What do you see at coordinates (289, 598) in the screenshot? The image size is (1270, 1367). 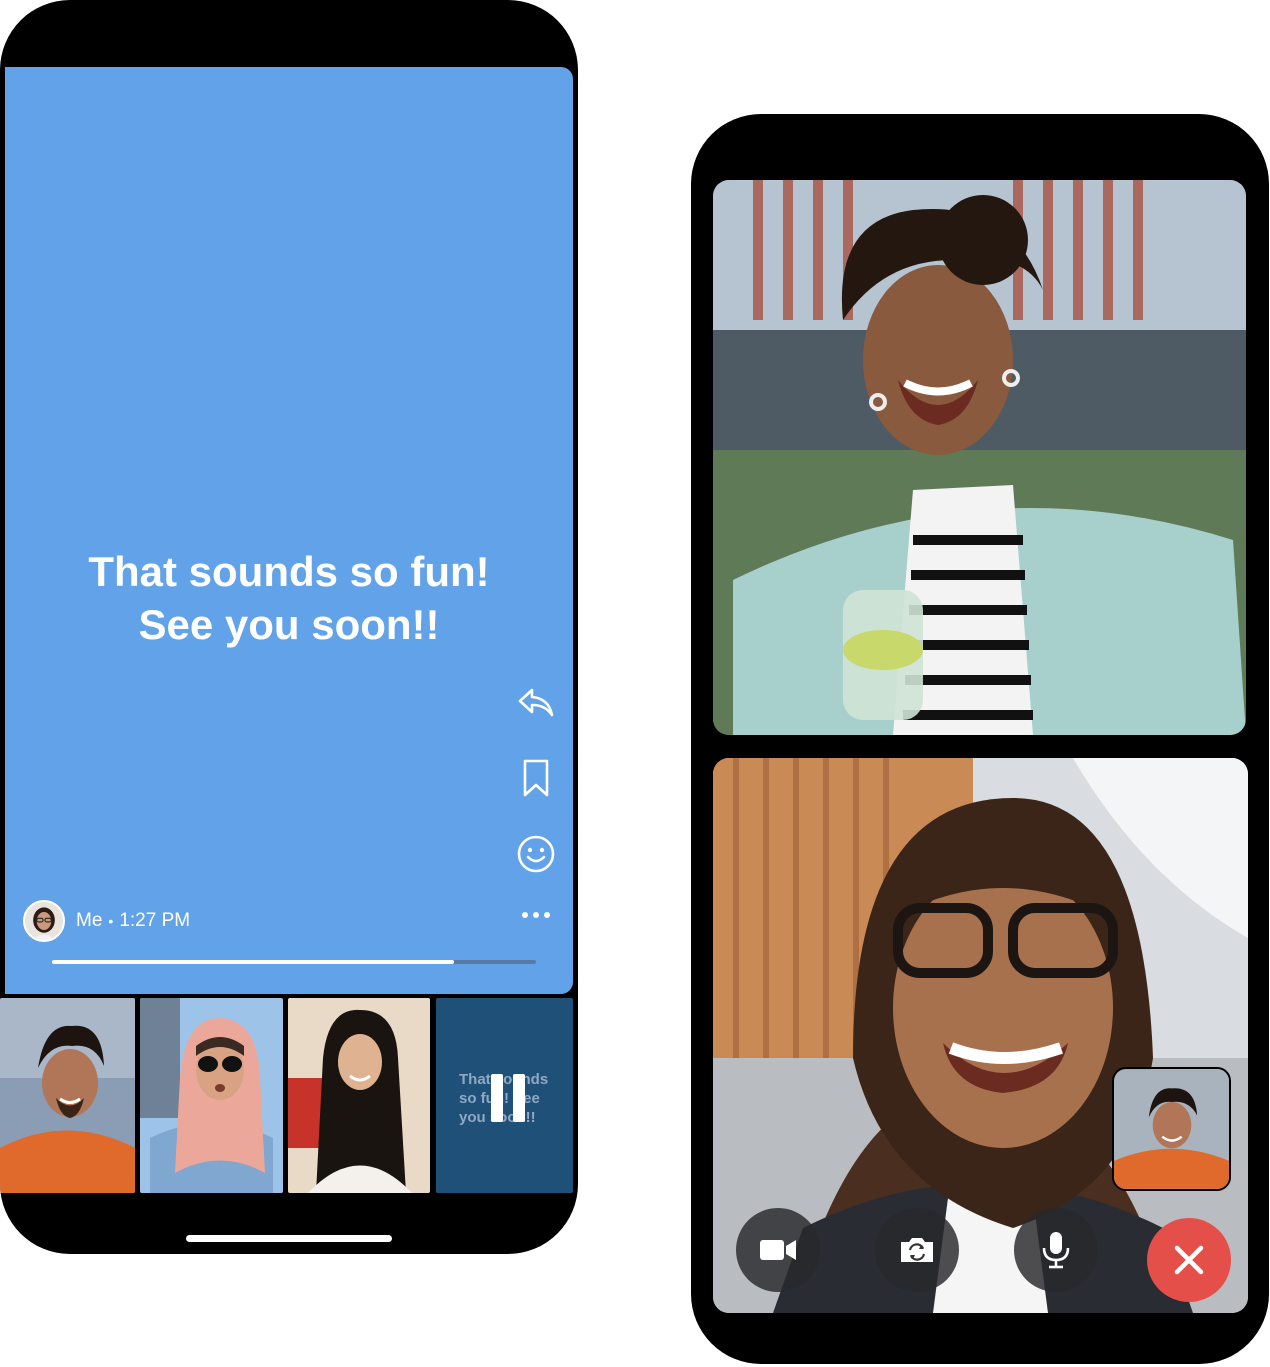 I see `story-message: That sounds so fun! See you soon!!` at bounding box center [289, 598].